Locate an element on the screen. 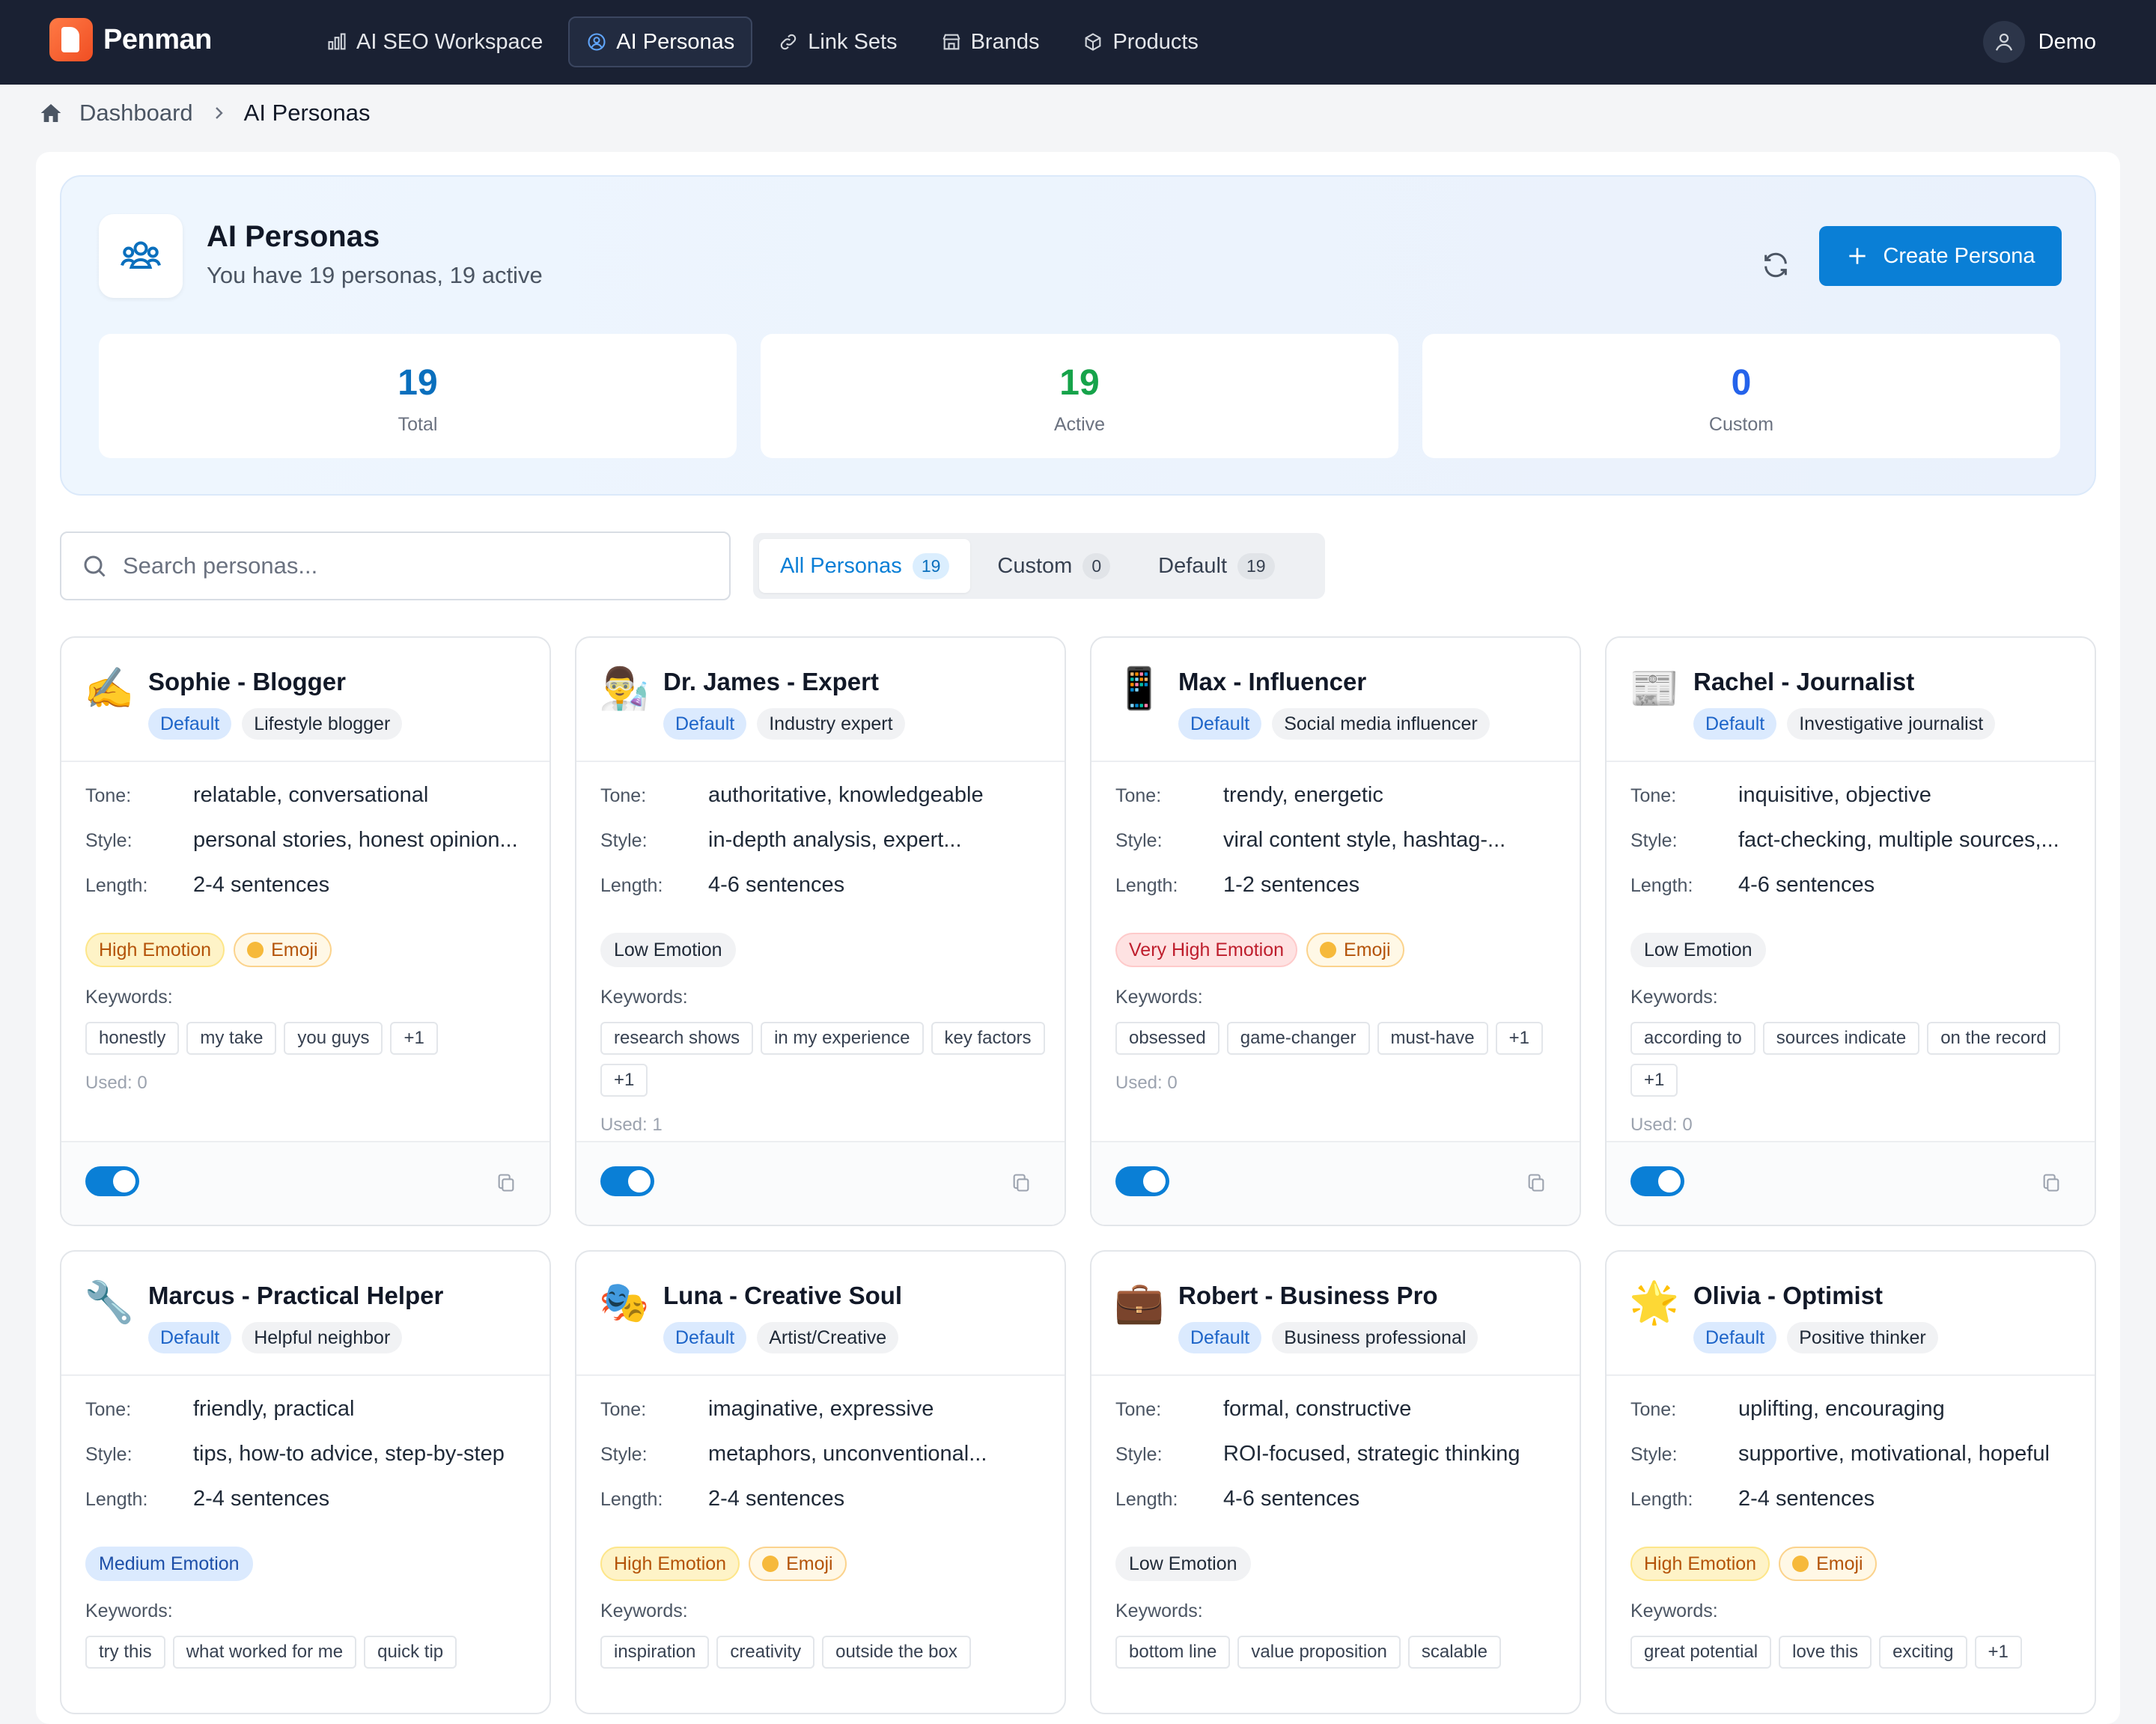 Image resolution: width=2156 pixels, height=1724 pixels. smiley-icon is located at coordinates (255, 950).